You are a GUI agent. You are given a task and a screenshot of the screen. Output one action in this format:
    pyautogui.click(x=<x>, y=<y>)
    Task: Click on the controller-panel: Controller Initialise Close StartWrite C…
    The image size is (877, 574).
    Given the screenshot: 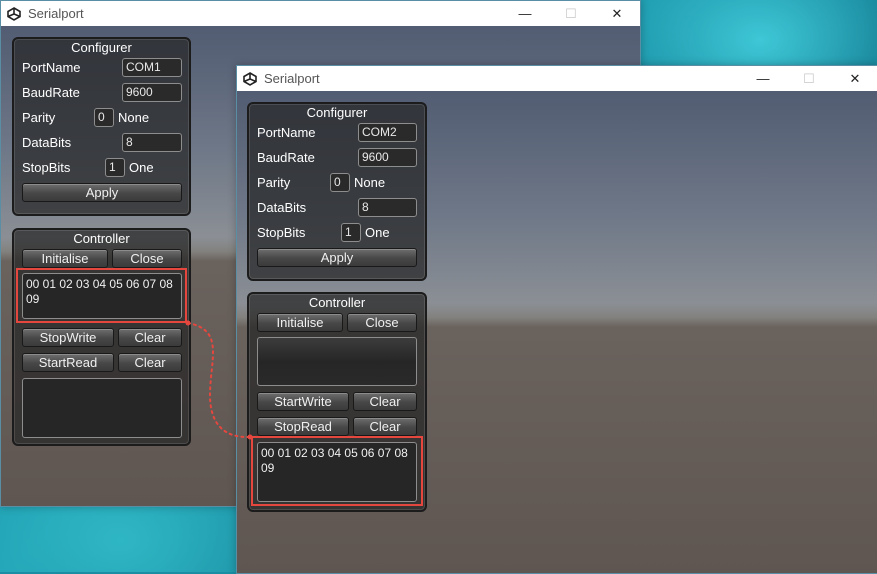 What is the action you would take?
    pyautogui.click(x=337, y=402)
    